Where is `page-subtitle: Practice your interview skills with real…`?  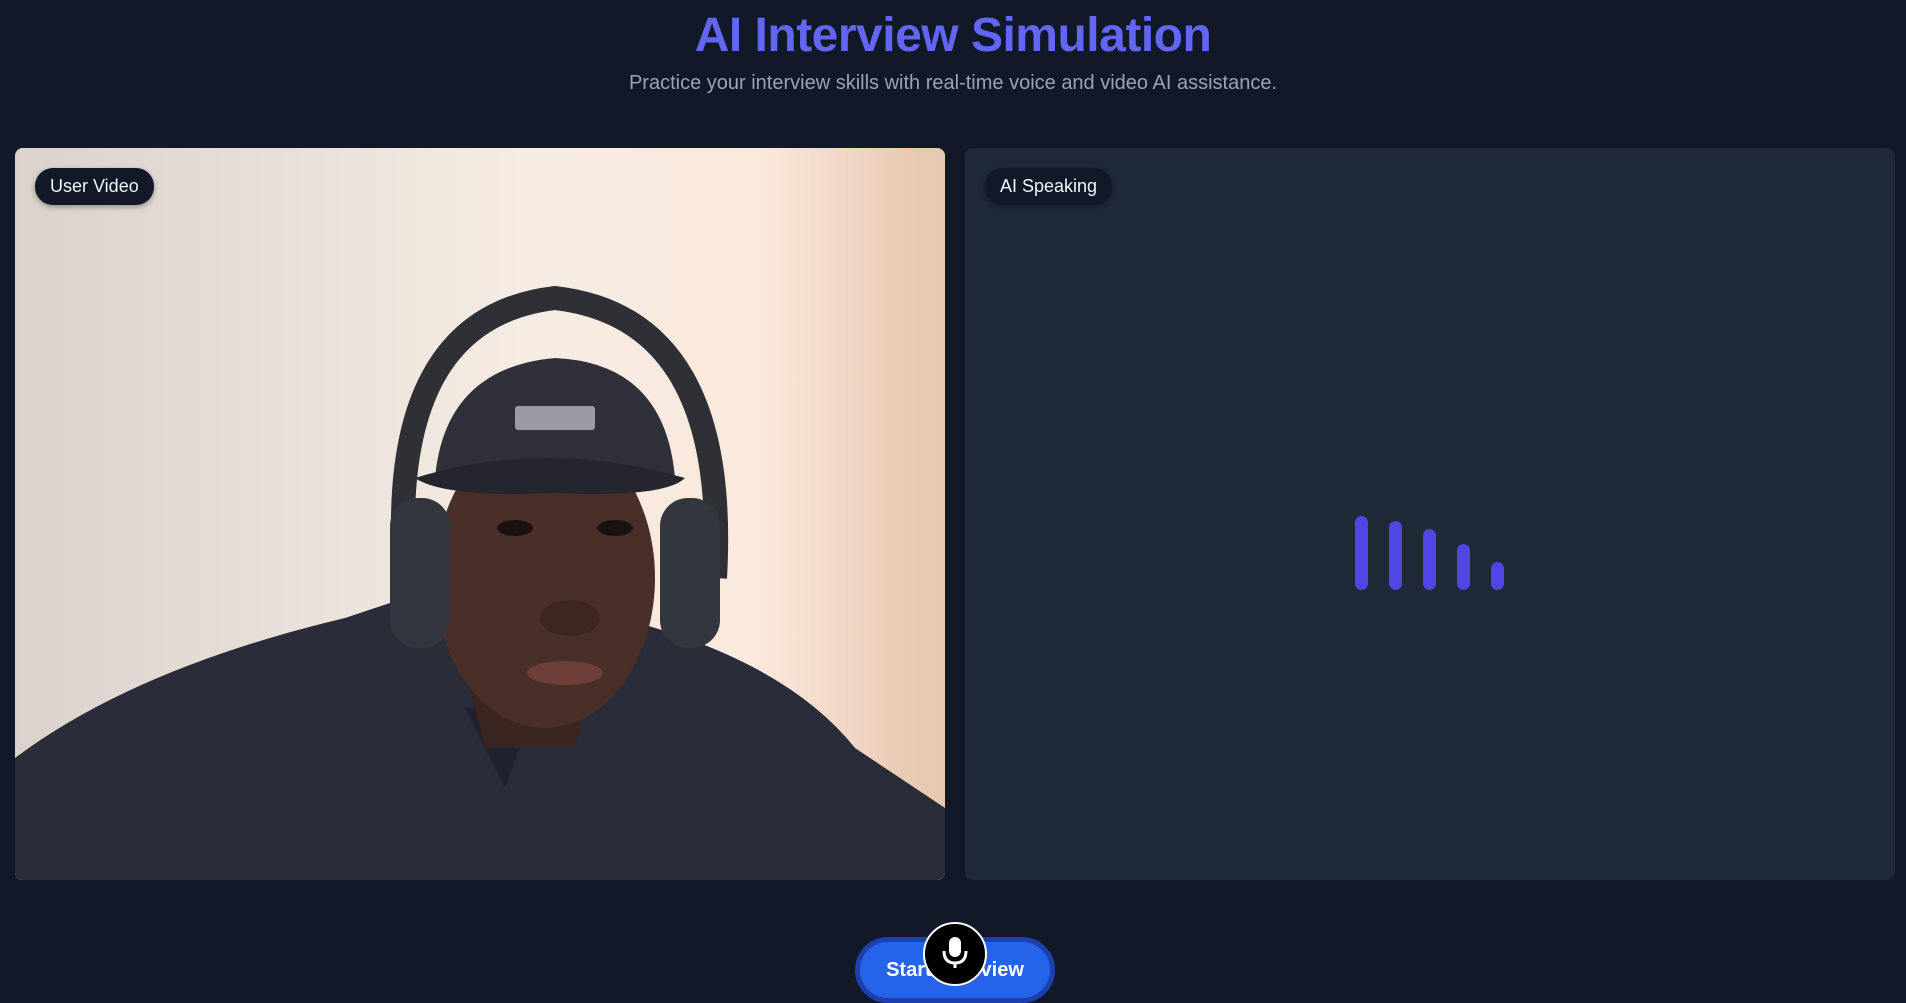
page-subtitle: Practice your interview skills with real… is located at coordinates (953, 83).